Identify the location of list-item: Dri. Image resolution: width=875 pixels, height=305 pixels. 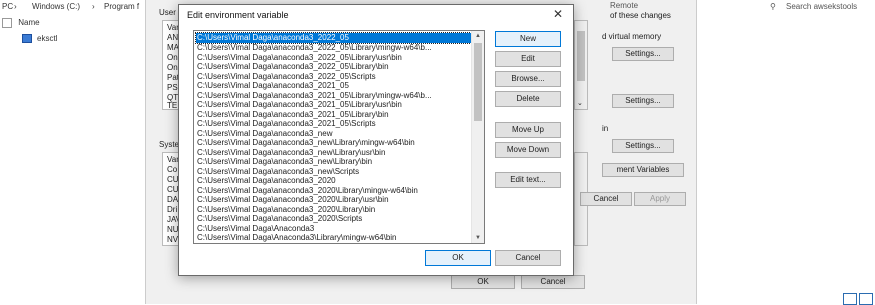
(172, 209).